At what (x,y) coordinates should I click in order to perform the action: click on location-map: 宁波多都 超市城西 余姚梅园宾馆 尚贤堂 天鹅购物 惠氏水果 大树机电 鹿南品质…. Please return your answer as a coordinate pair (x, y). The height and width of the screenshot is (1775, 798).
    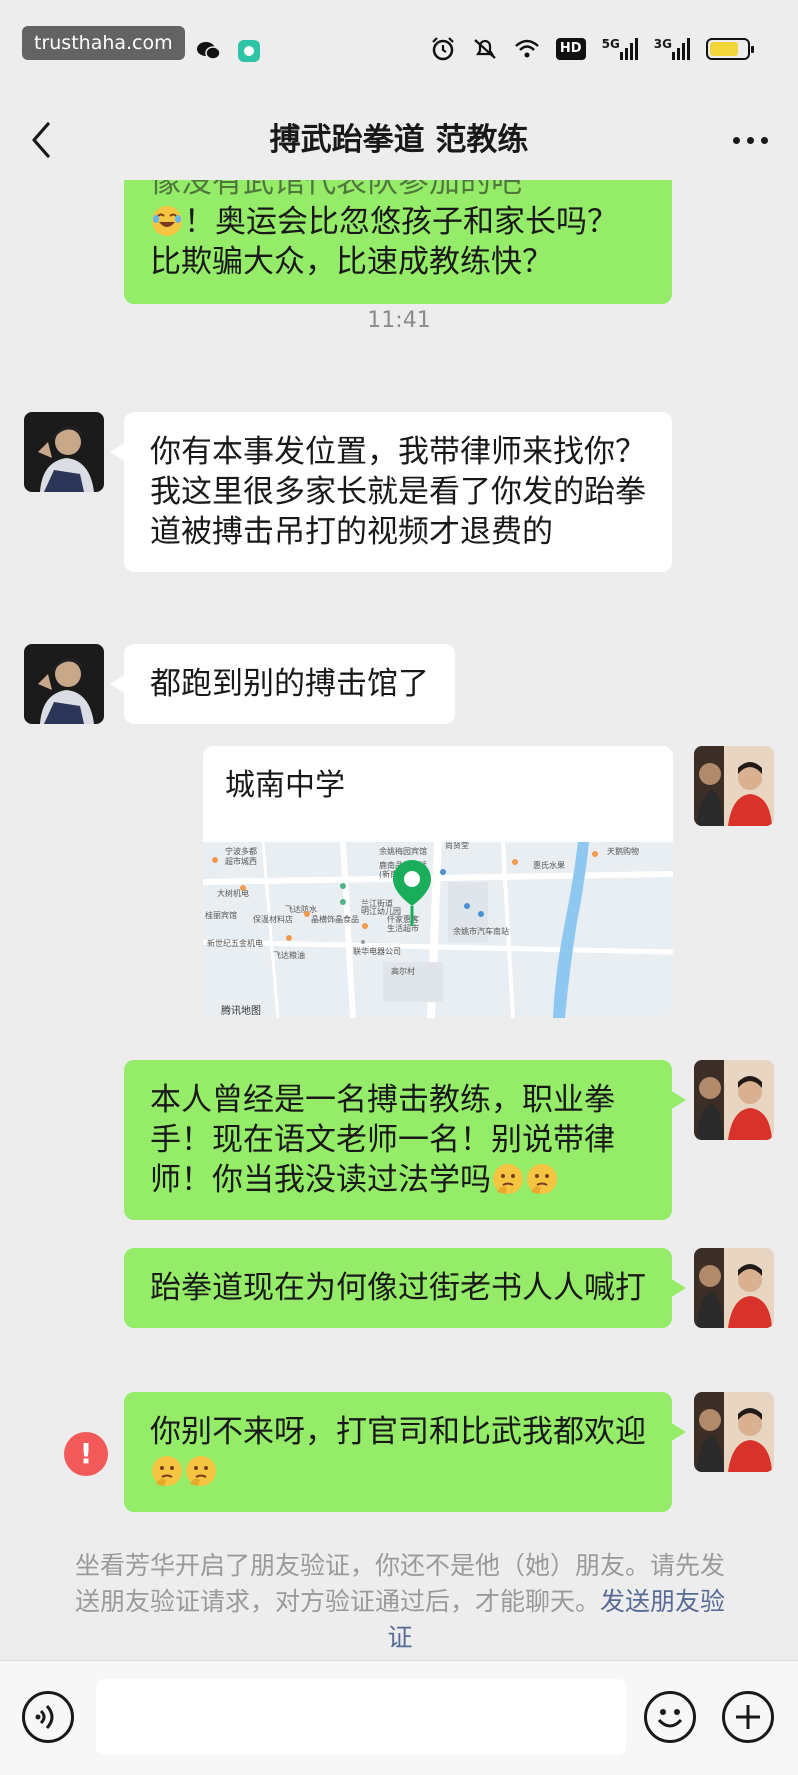
    Looking at the image, I should click on (438, 930).